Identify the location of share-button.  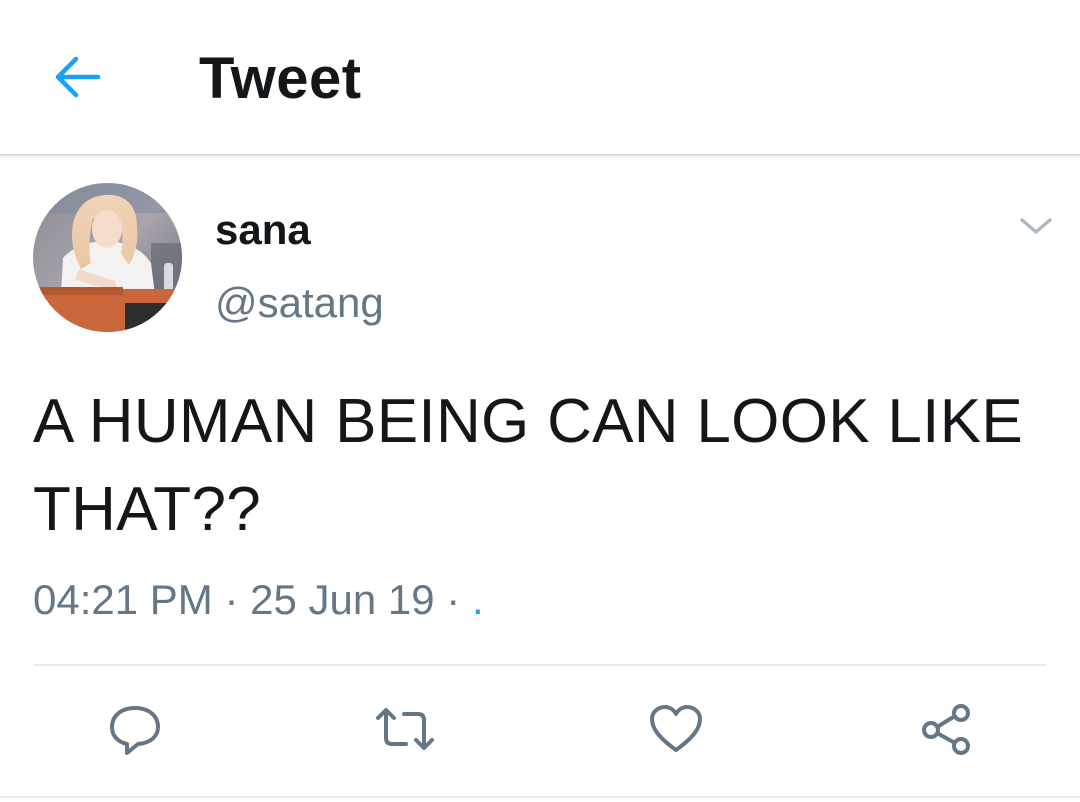
(946, 729).